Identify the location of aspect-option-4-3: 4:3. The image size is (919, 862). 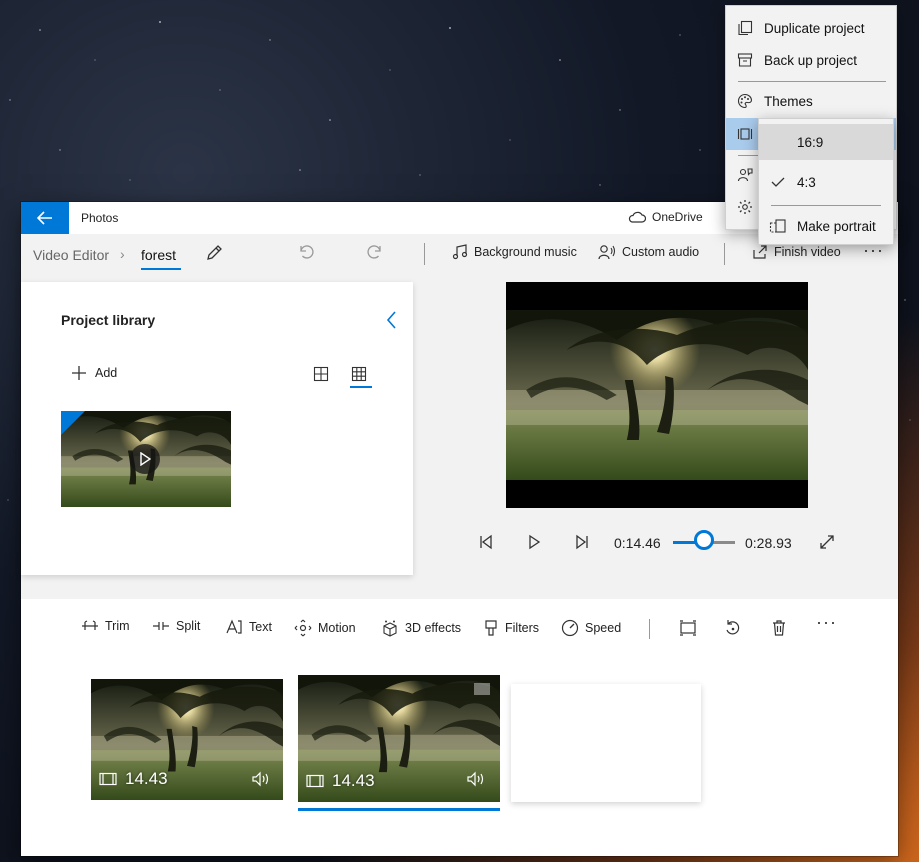
(826, 182).